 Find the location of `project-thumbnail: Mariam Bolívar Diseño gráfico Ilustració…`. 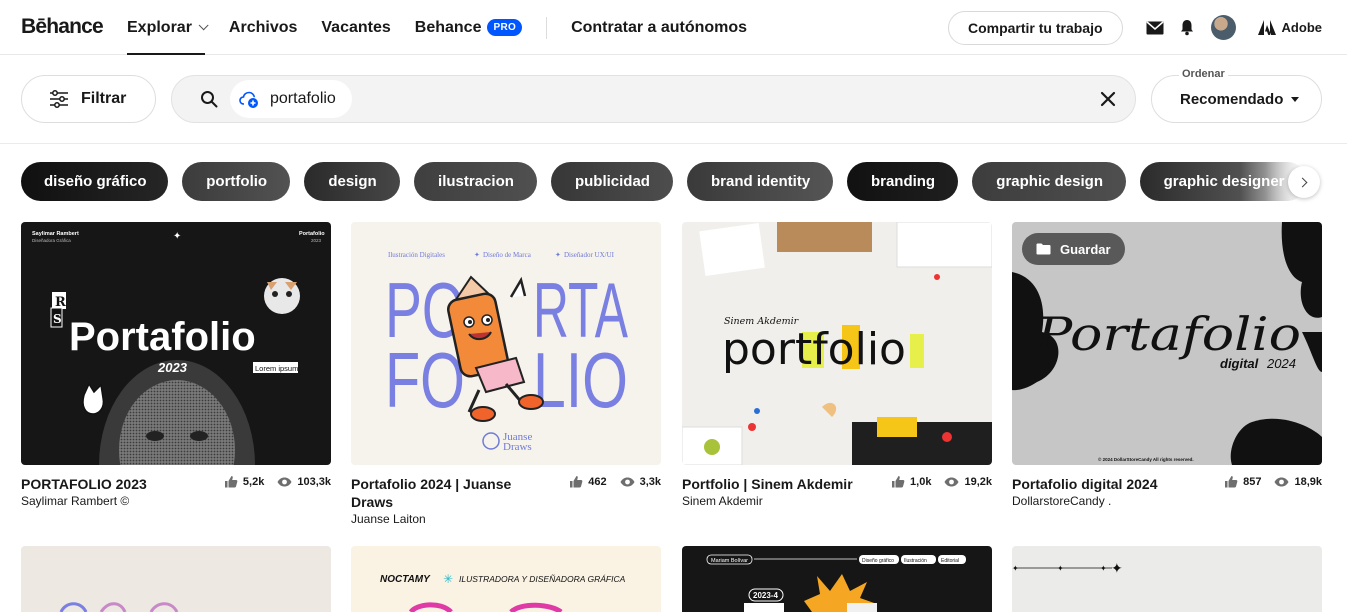

project-thumbnail: Mariam Bolívar Diseño gráfico Ilustració… is located at coordinates (837, 579).